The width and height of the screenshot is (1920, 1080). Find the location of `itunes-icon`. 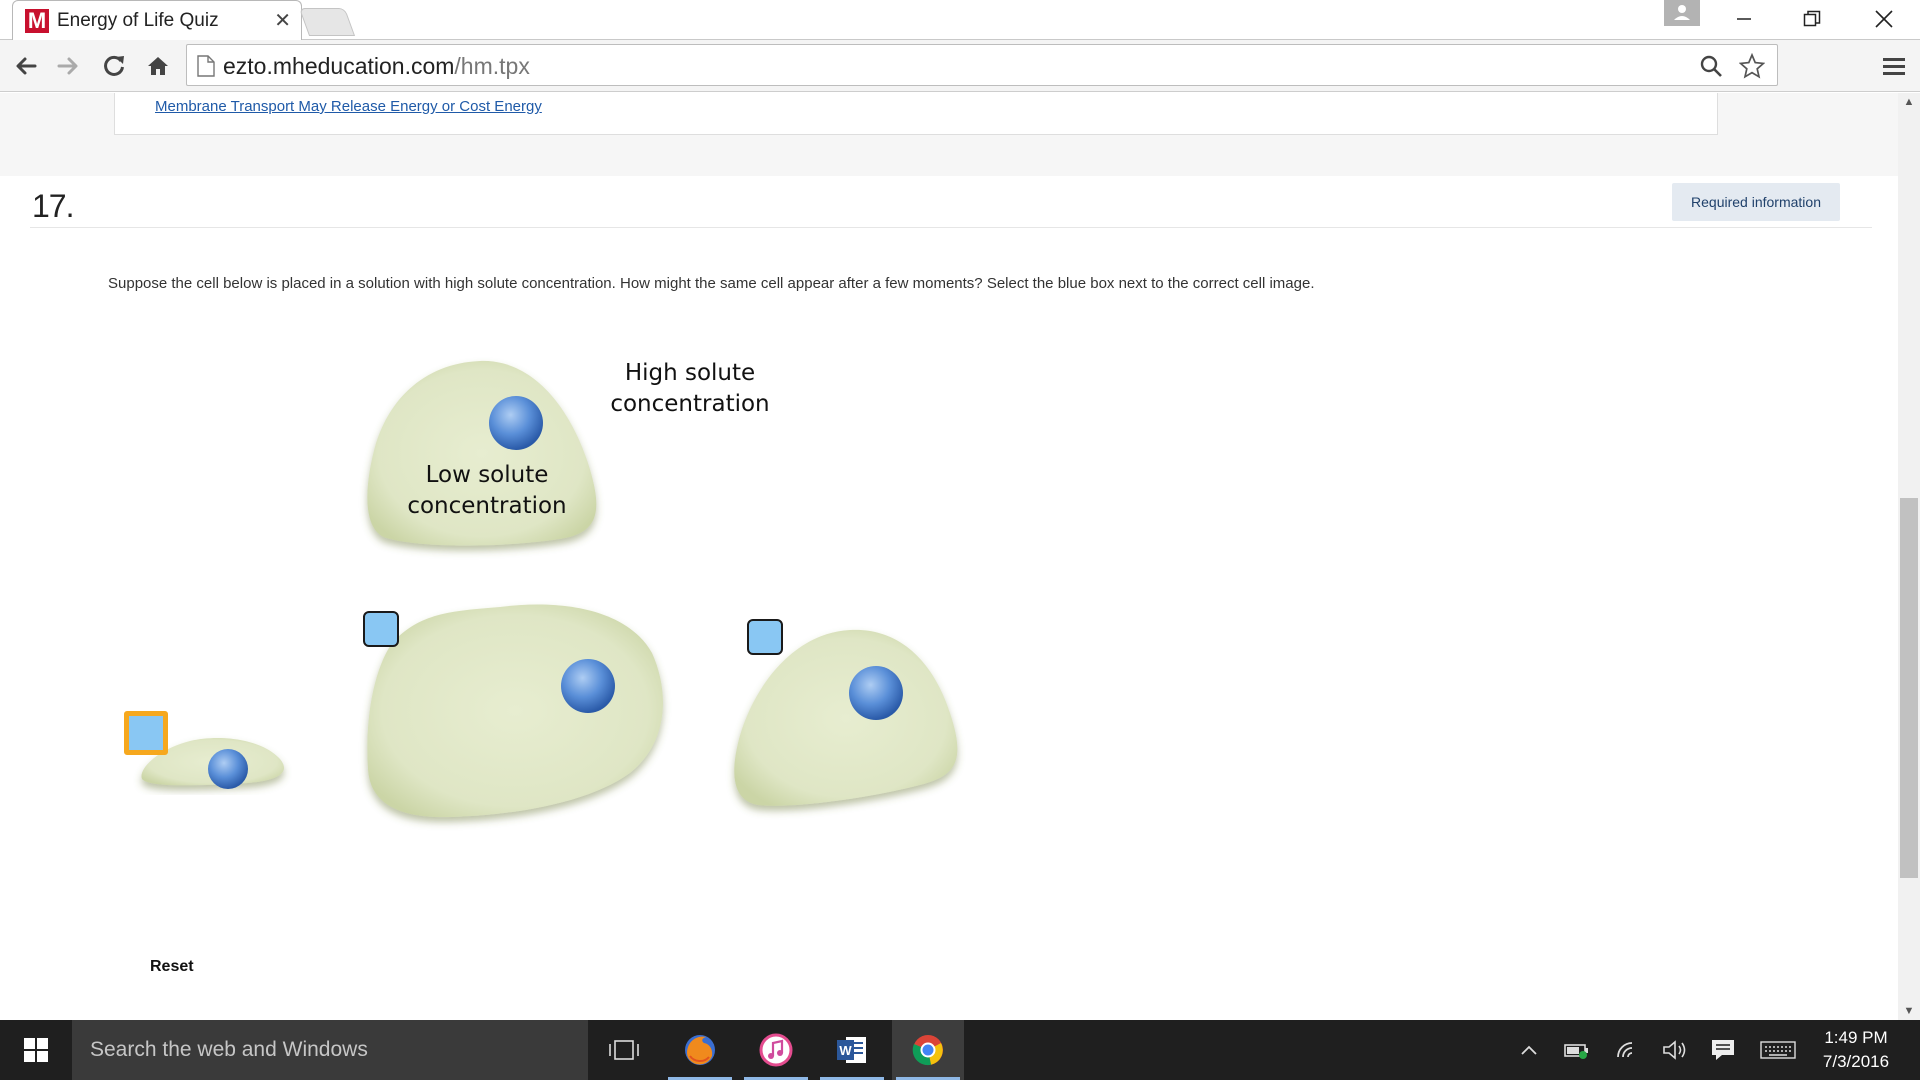

itunes-icon is located at coordinates (776, 1050).